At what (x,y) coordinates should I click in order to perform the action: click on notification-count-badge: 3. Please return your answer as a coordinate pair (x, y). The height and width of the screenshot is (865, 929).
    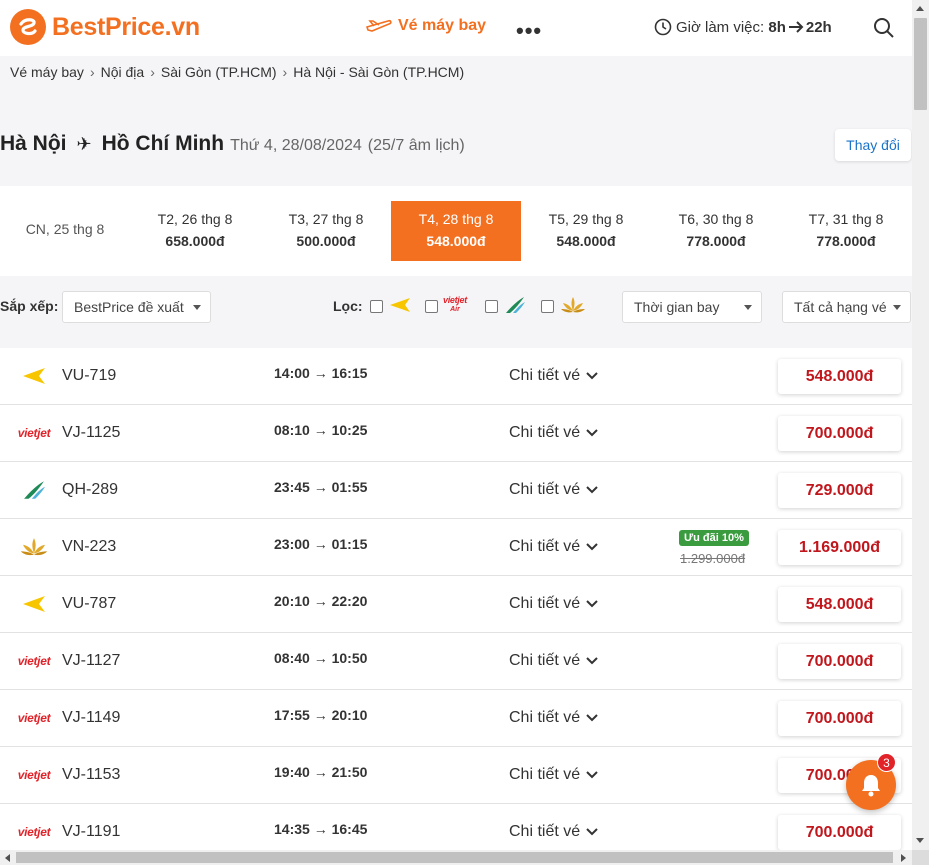
    Looking at the image, I should click on (886, 762).